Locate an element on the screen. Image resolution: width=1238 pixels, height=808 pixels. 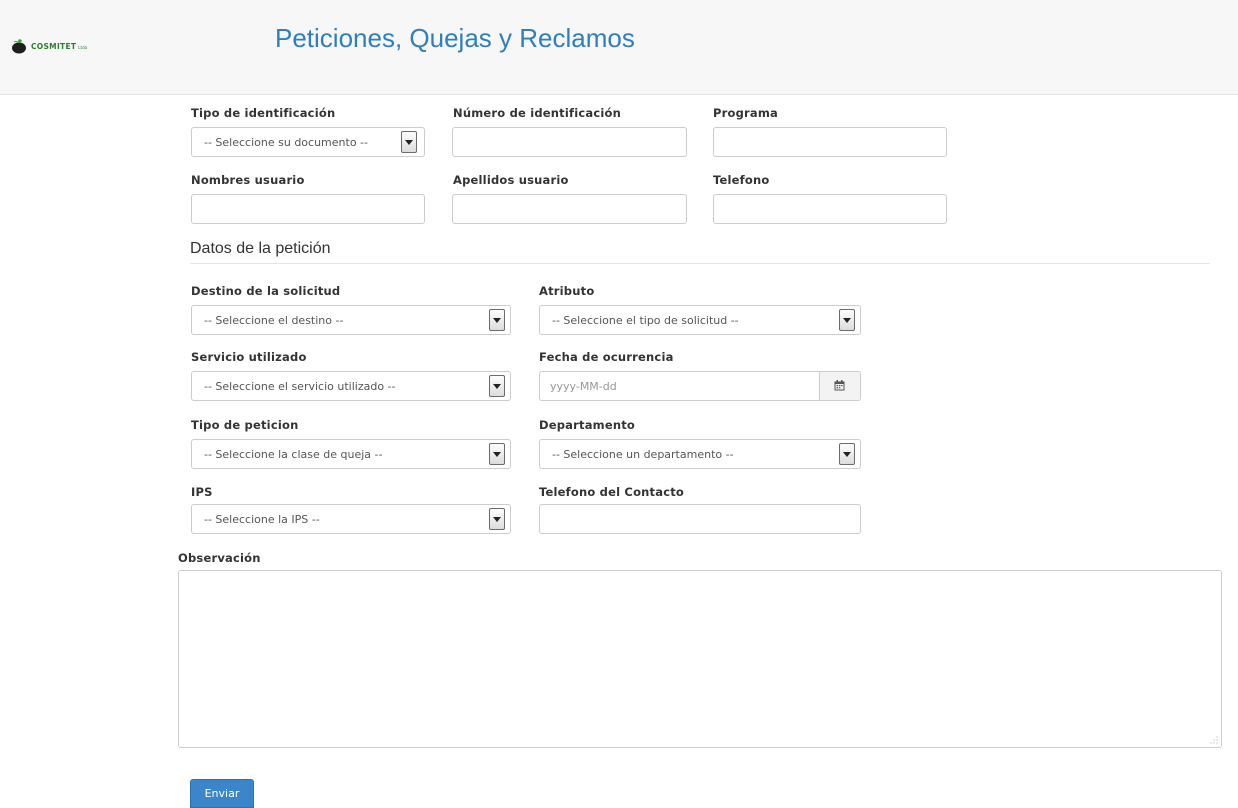
calendar-icon is located at coordinates (839, 385).